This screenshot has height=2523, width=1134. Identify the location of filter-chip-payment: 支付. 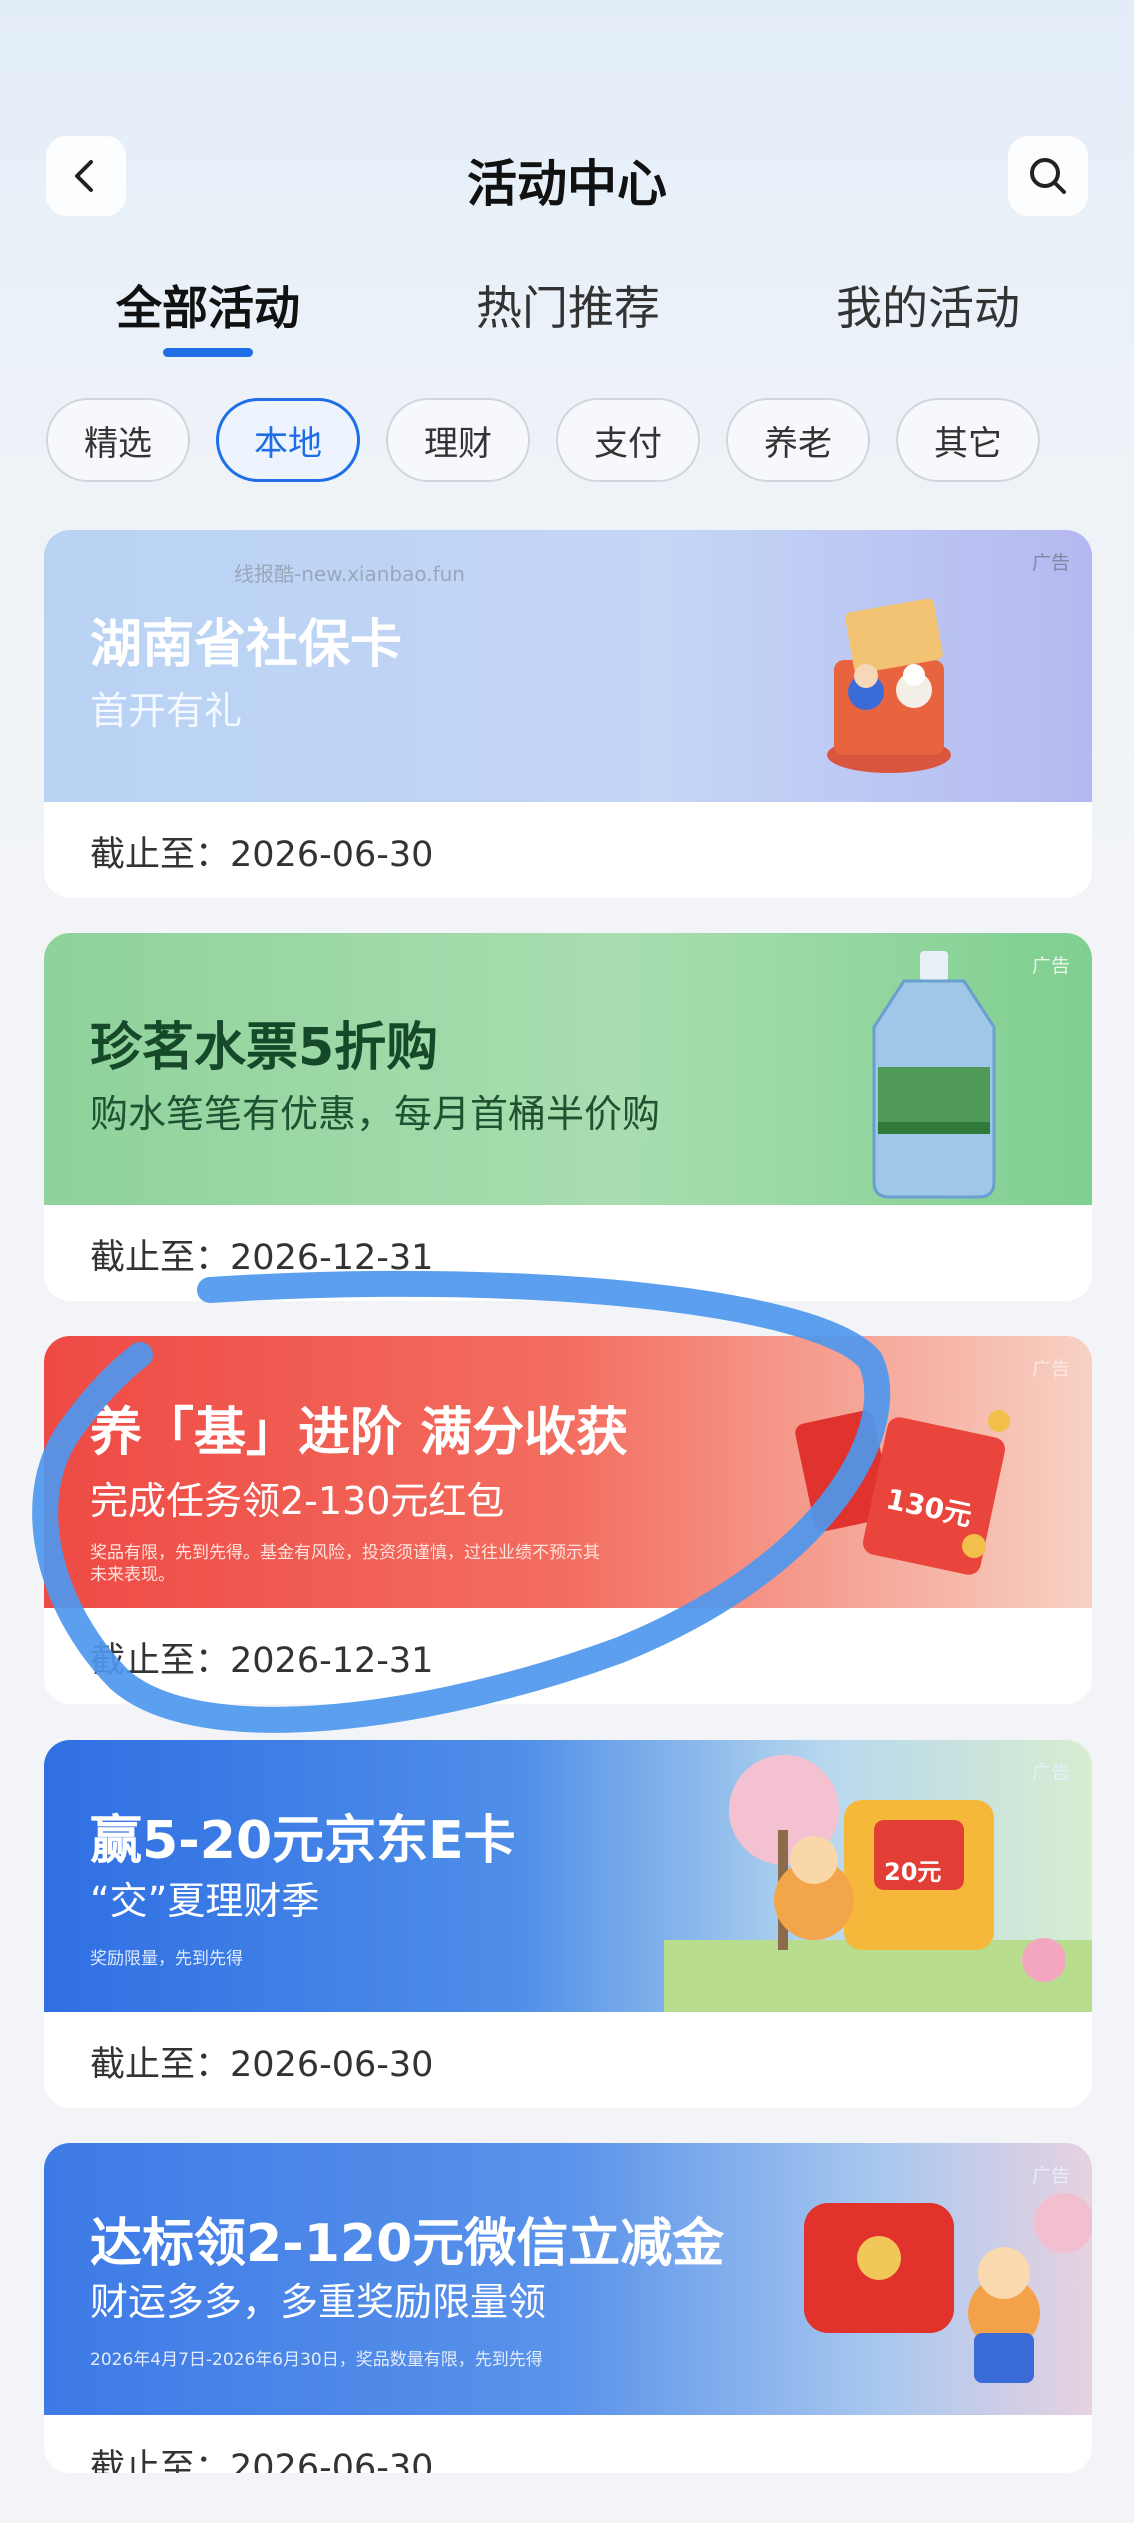
(628, 440).